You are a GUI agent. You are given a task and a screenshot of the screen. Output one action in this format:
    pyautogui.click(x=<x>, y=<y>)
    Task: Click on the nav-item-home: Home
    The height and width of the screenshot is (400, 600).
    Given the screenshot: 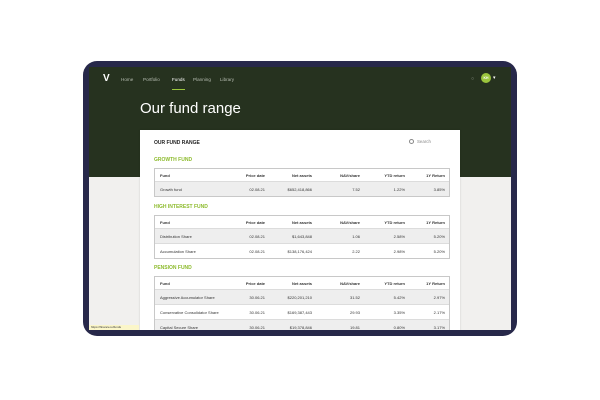 What is the action you would take?
    pyautogui.click(x=127, y=79)
    